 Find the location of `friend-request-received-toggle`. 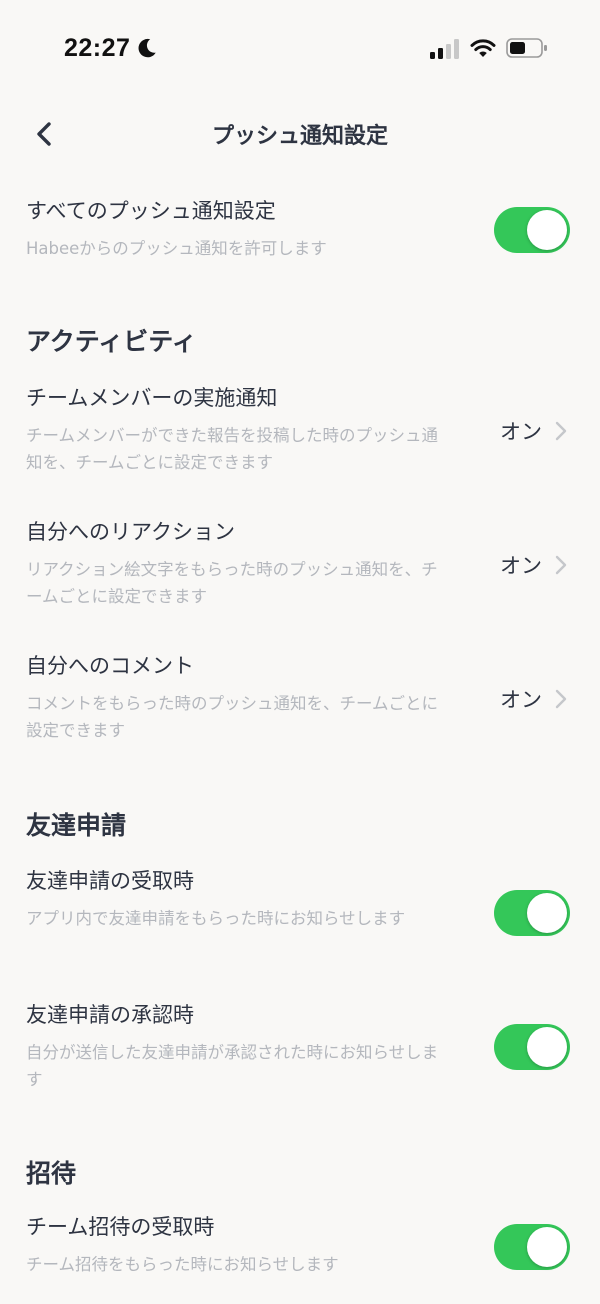

friend-request-received-toggle is located at coordinates (532, 913).